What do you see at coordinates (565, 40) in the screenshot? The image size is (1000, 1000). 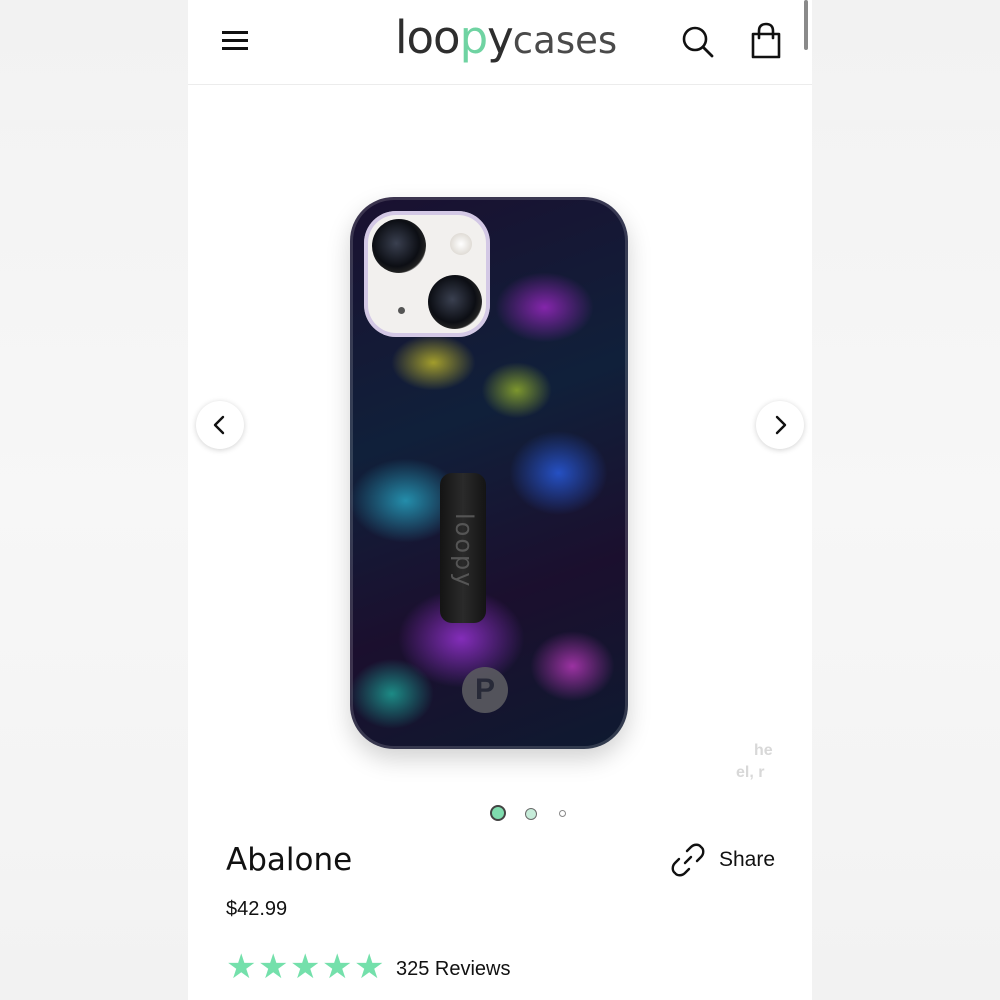 I see `logo-cases: cases` at bounding box center [565, 40].